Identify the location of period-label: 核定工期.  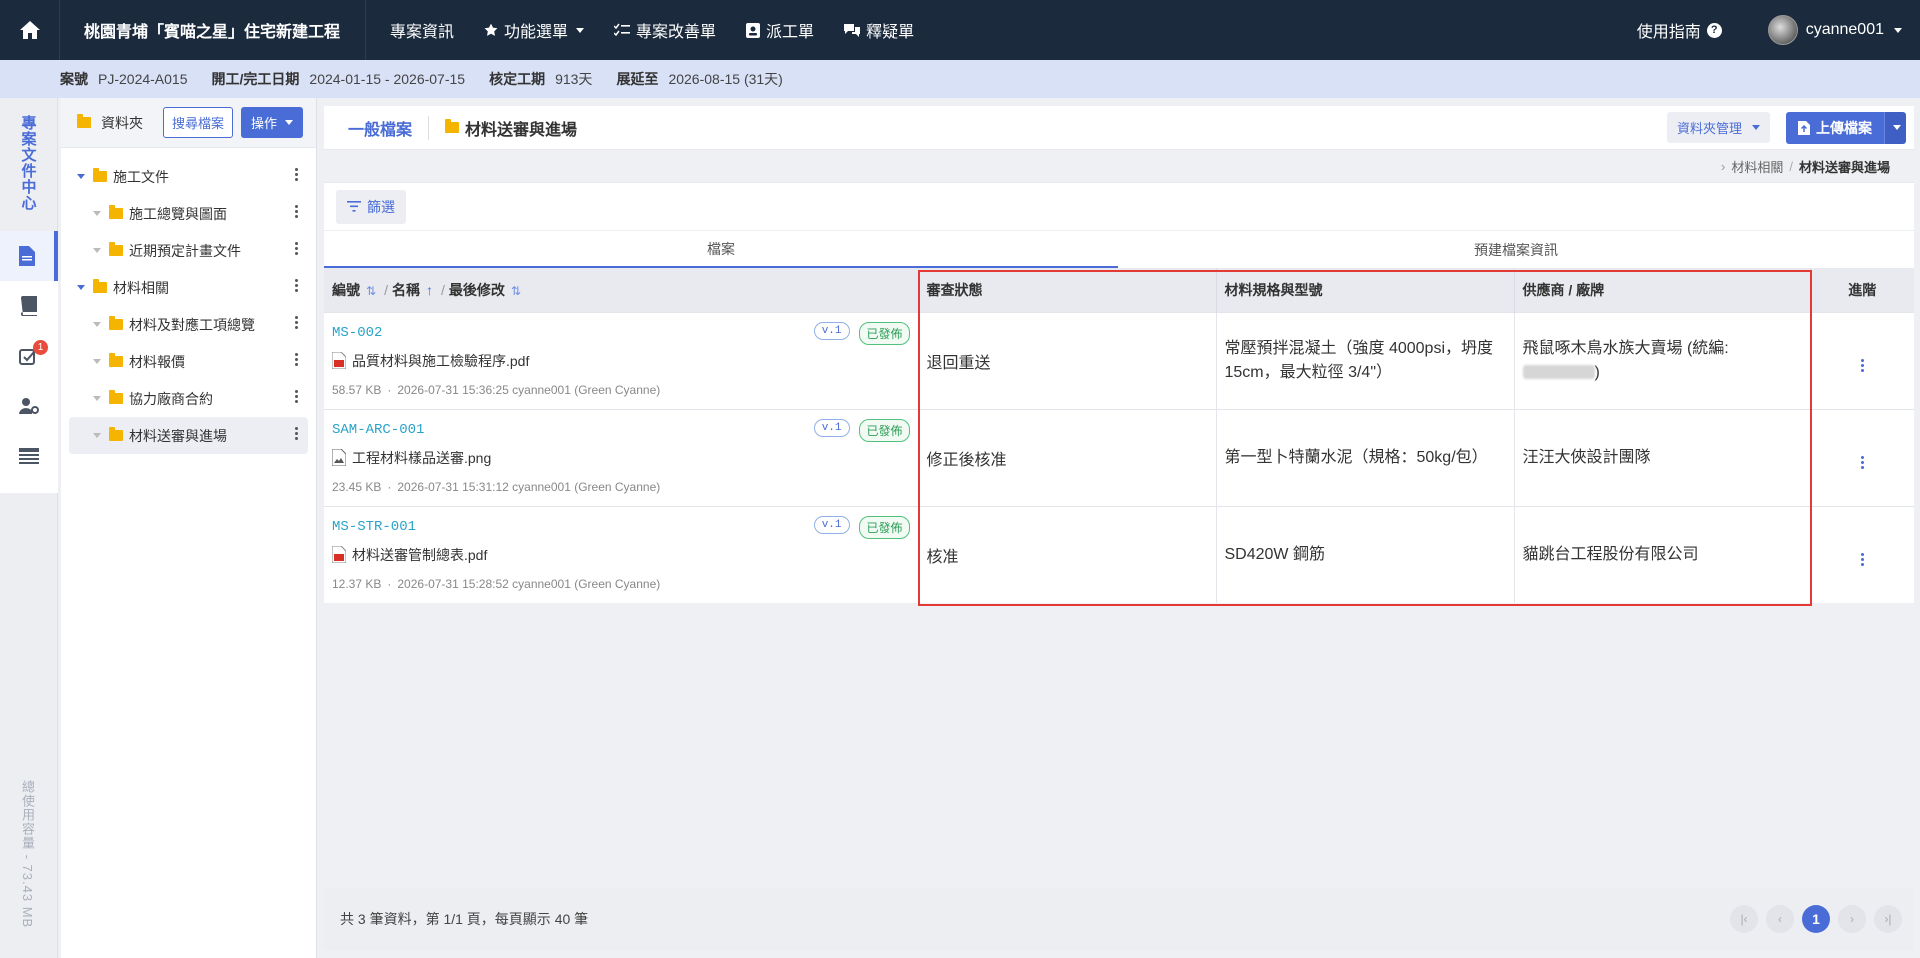
(517, 79).